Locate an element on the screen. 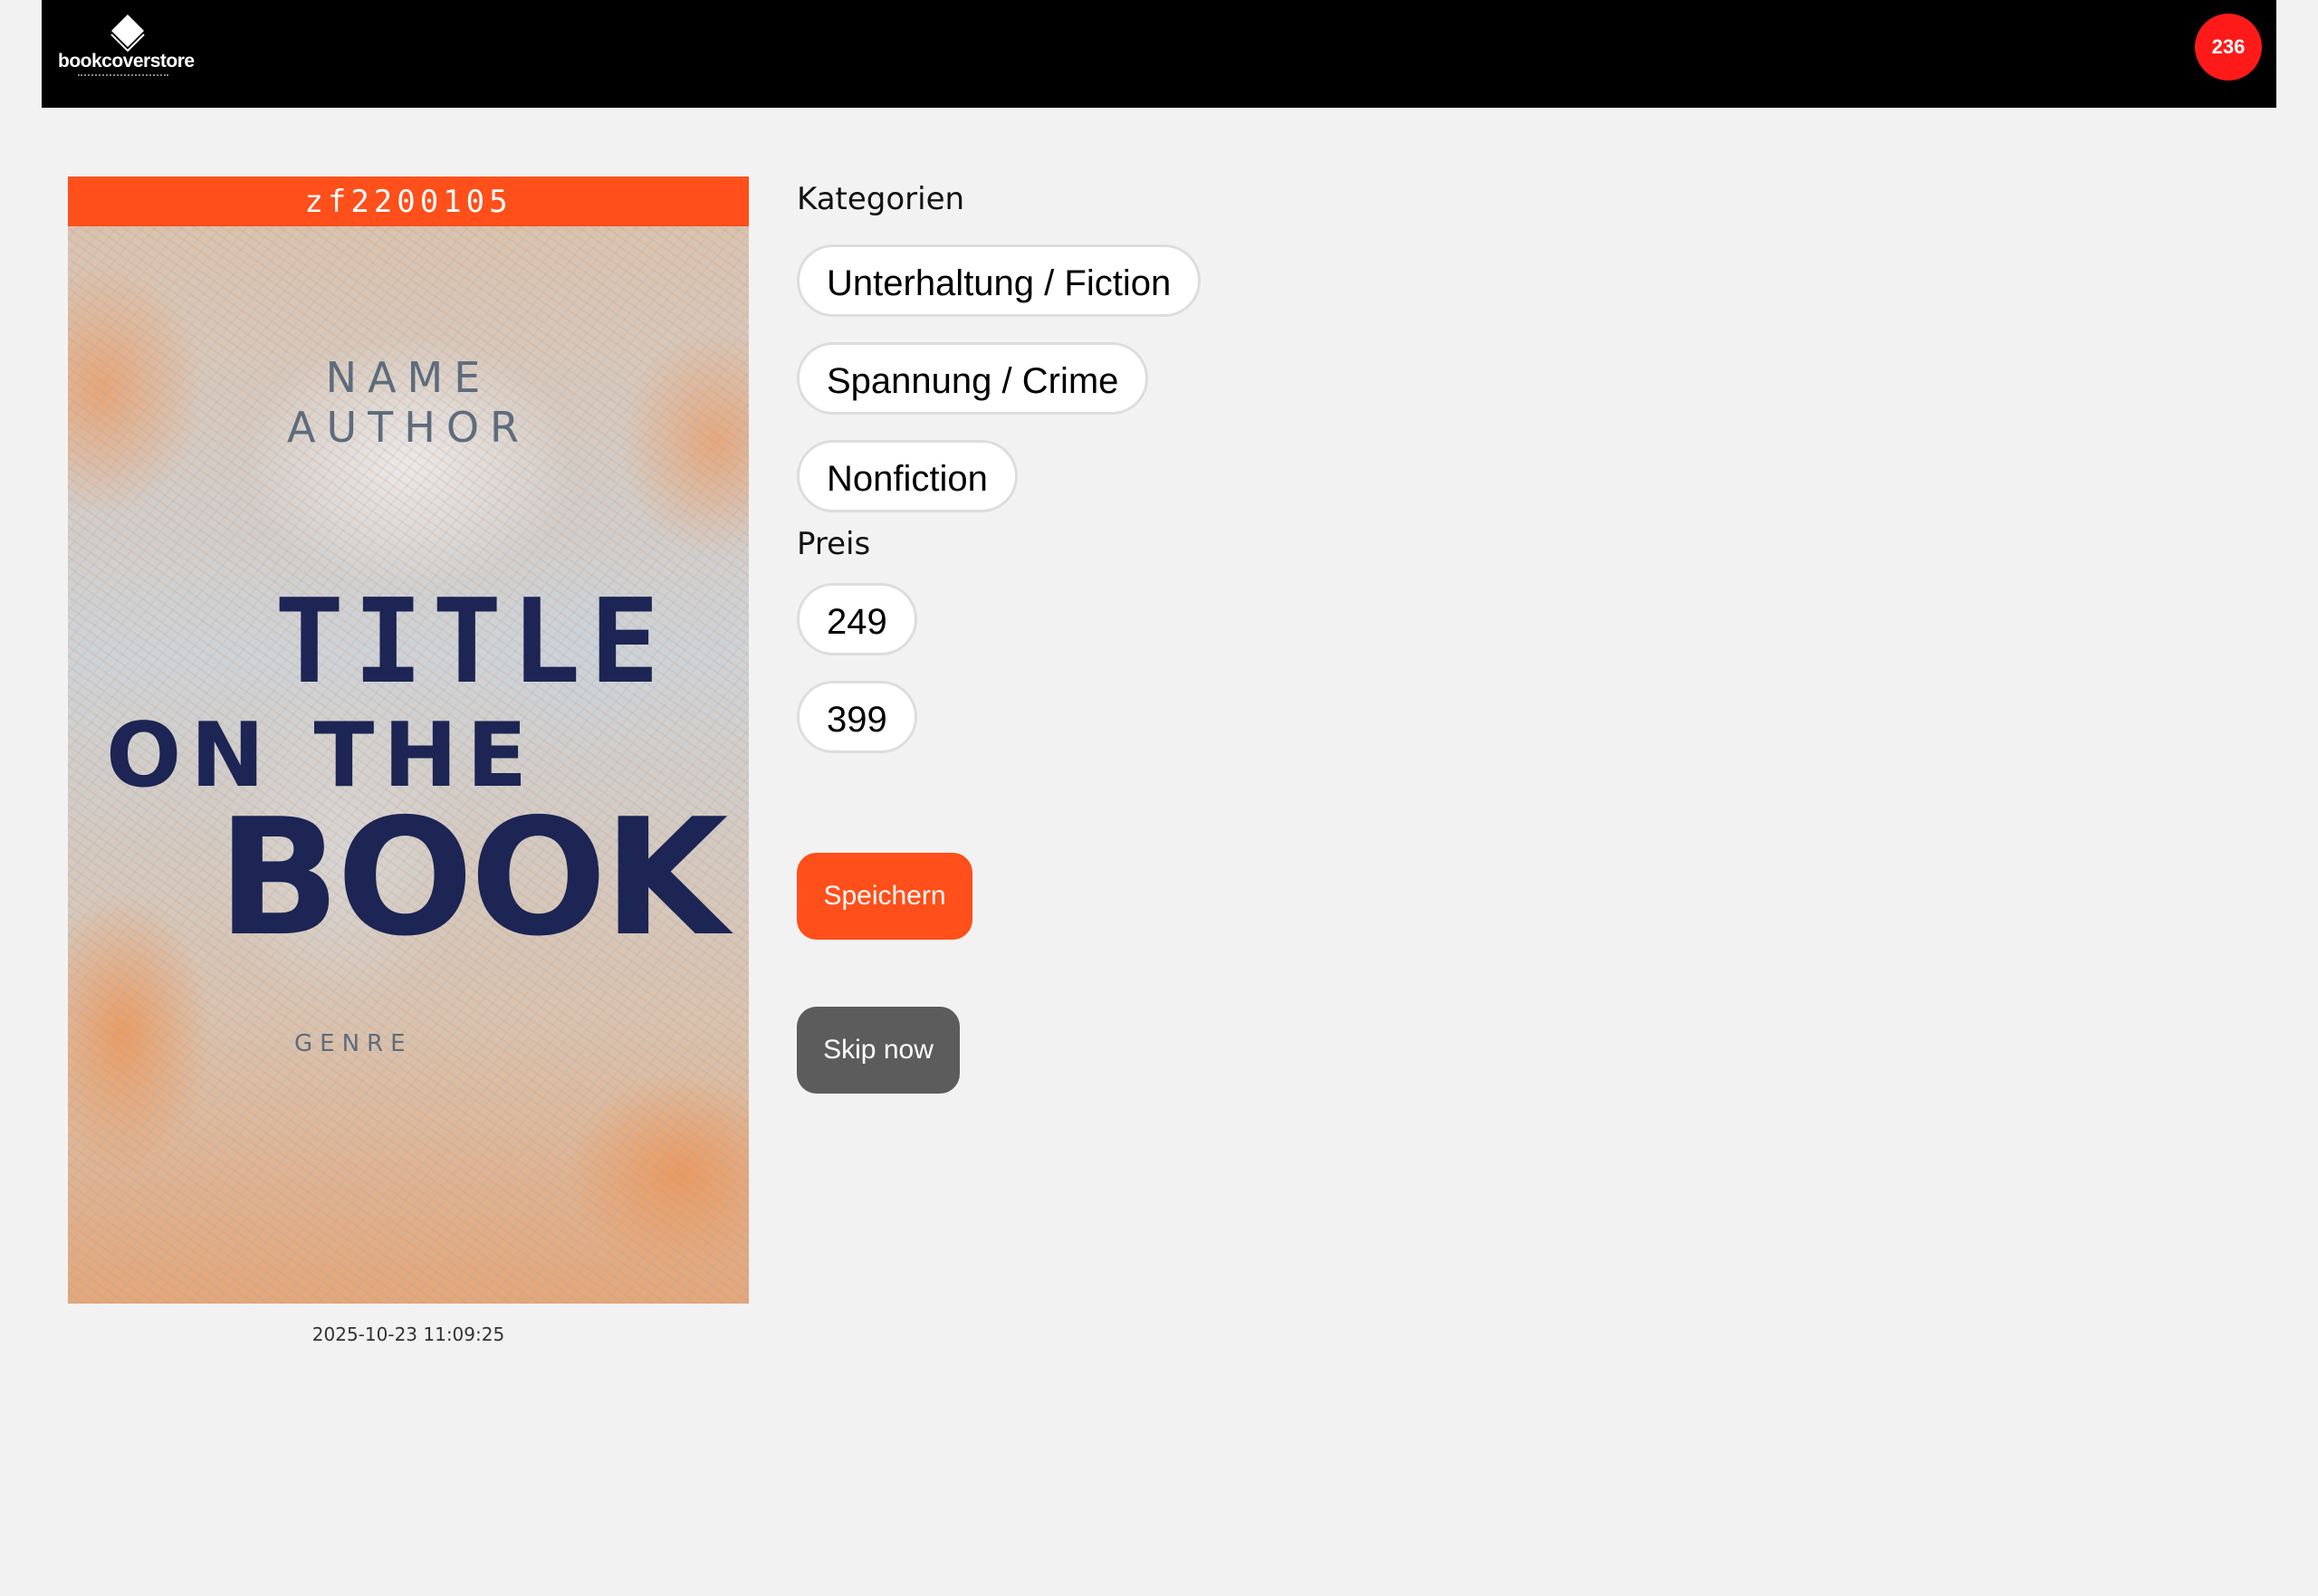 The image size is (2318, 1596). cover-title-line-1: TITLE is located at coordinates (472, 642).